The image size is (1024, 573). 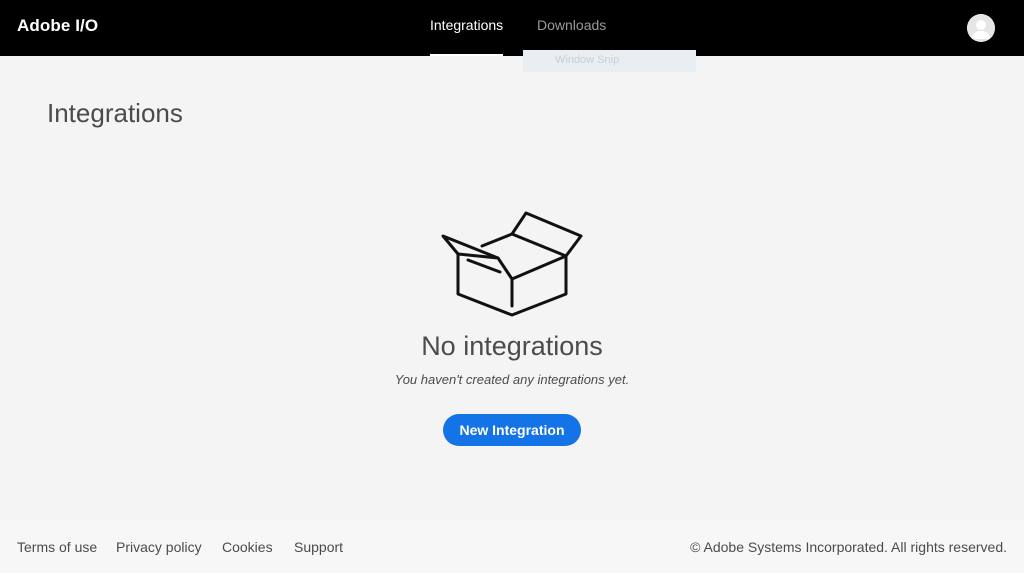 I want to click on footer-link-cookies: Cookies, so click(x=247, y=547).